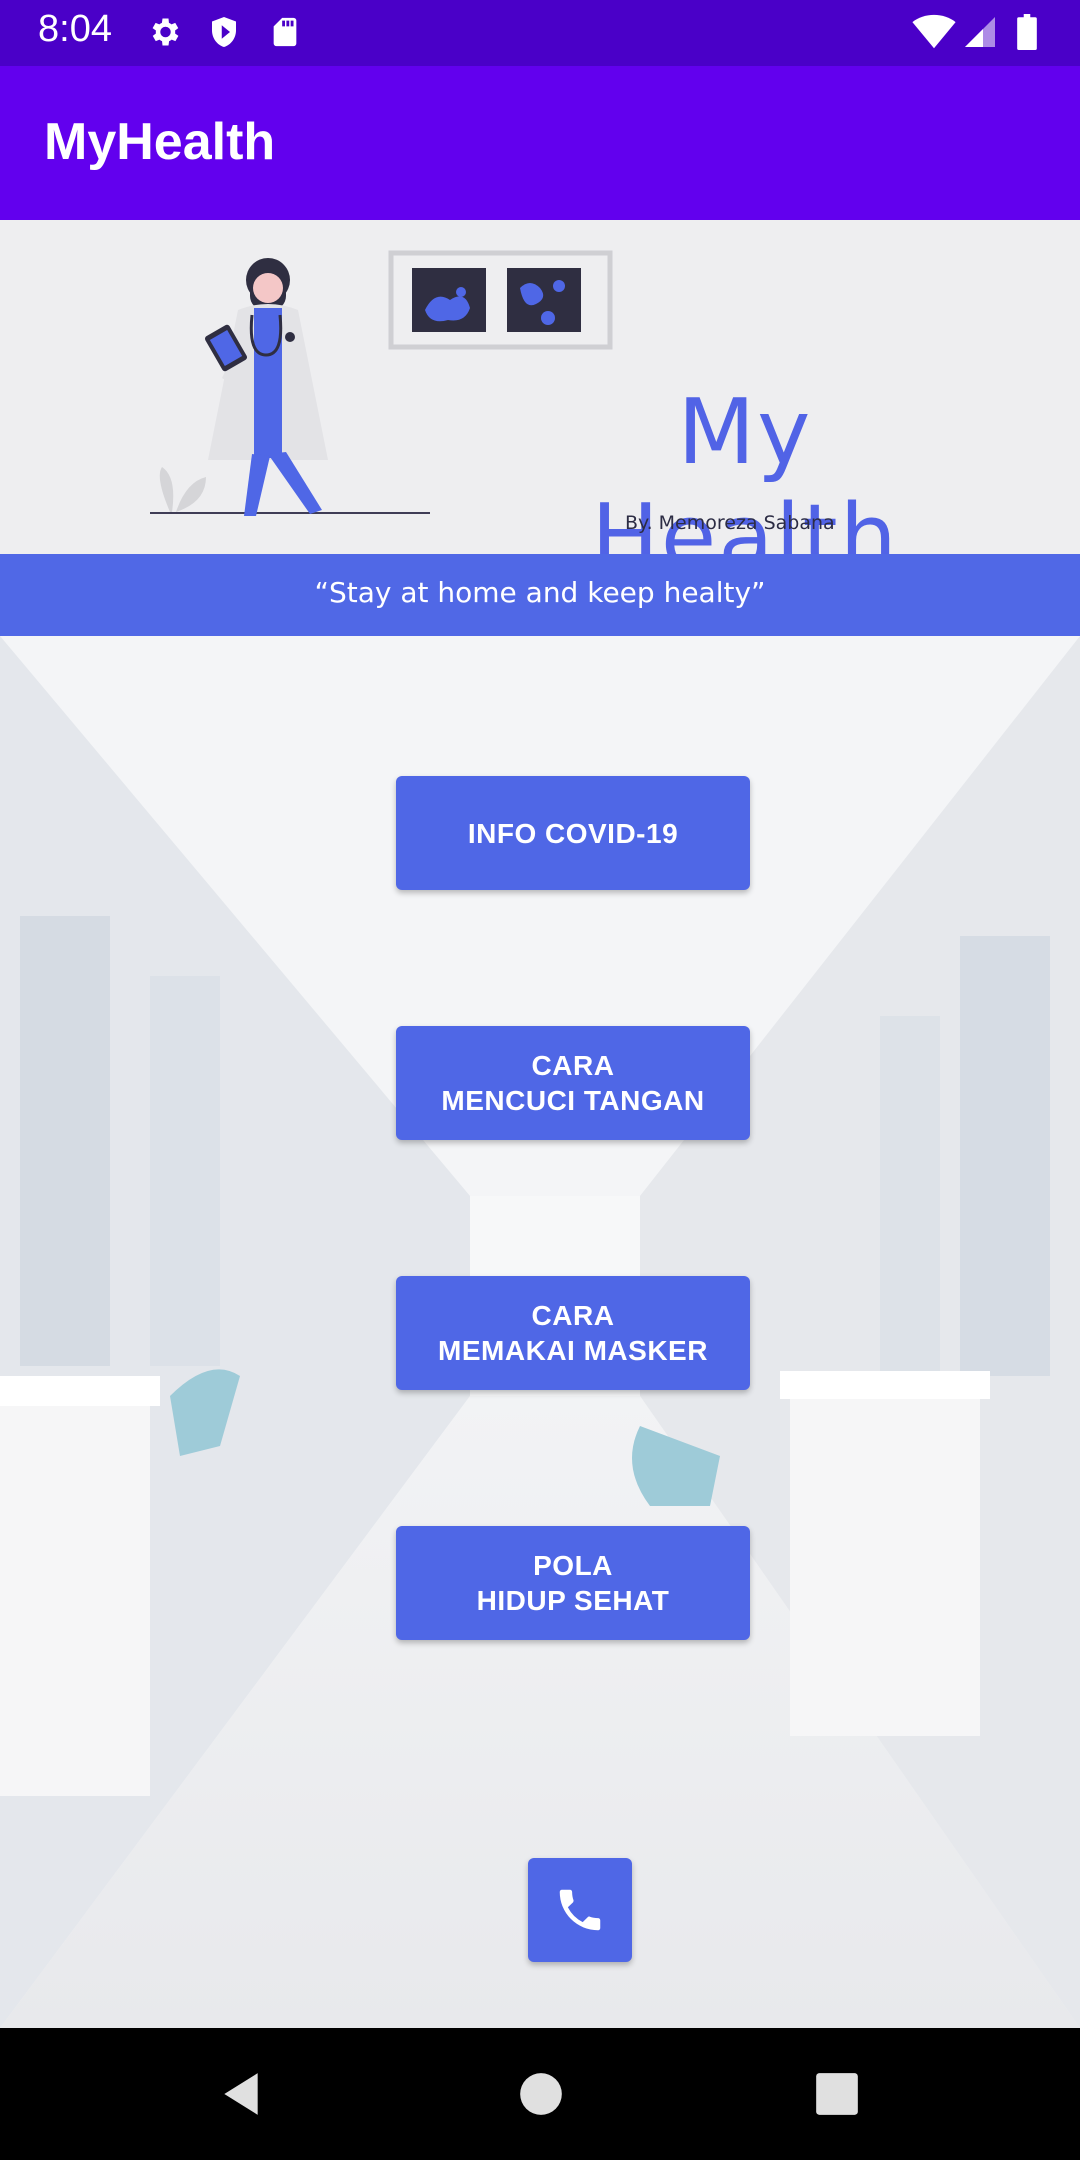 Image resolution: width=1080 pixels, height=2160 pixels. Describe the element at coordinates (224, 32) in the screenshot. I see `shield-icon` at that location.